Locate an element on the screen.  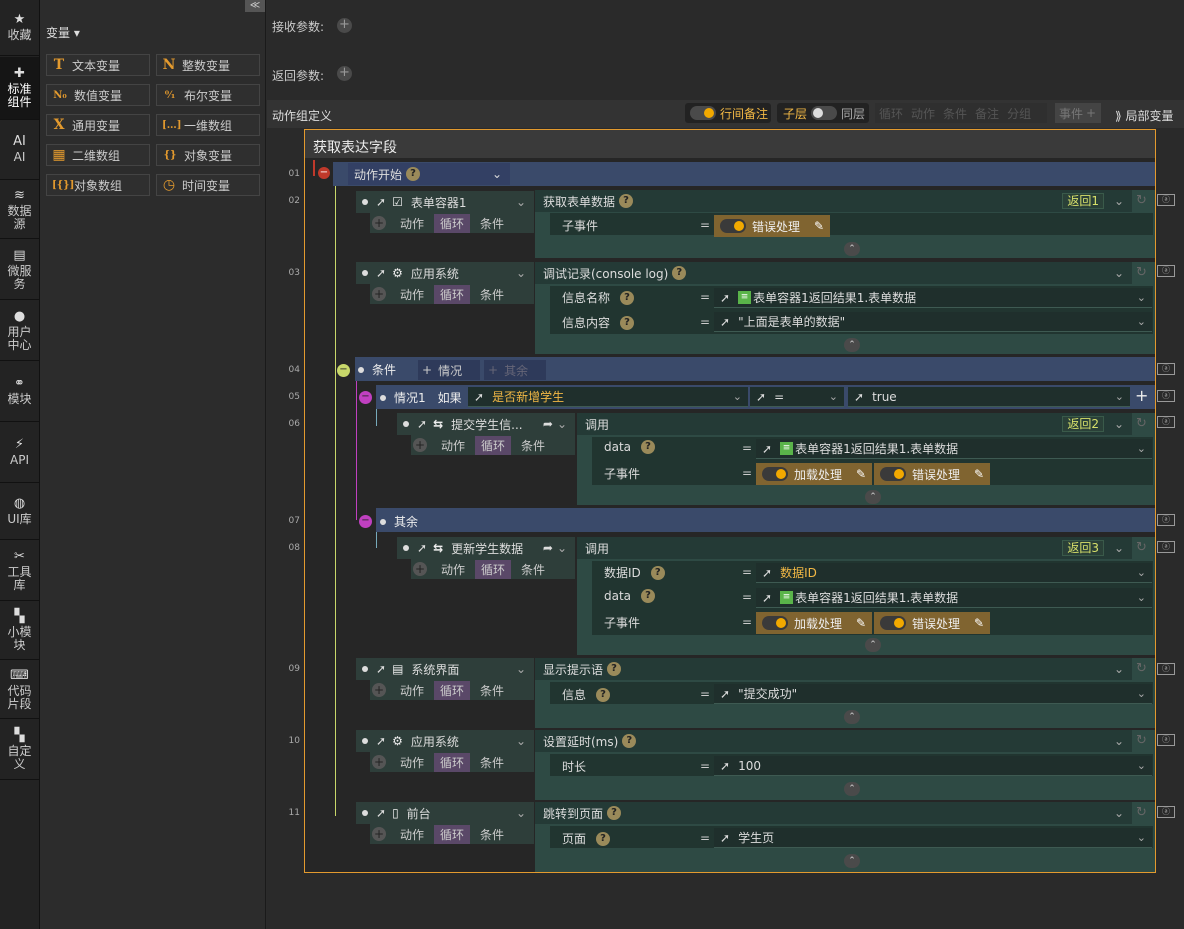
value-select: ➚ "上面是表单的数据" ⌄ is located at coordinates (933, 322).